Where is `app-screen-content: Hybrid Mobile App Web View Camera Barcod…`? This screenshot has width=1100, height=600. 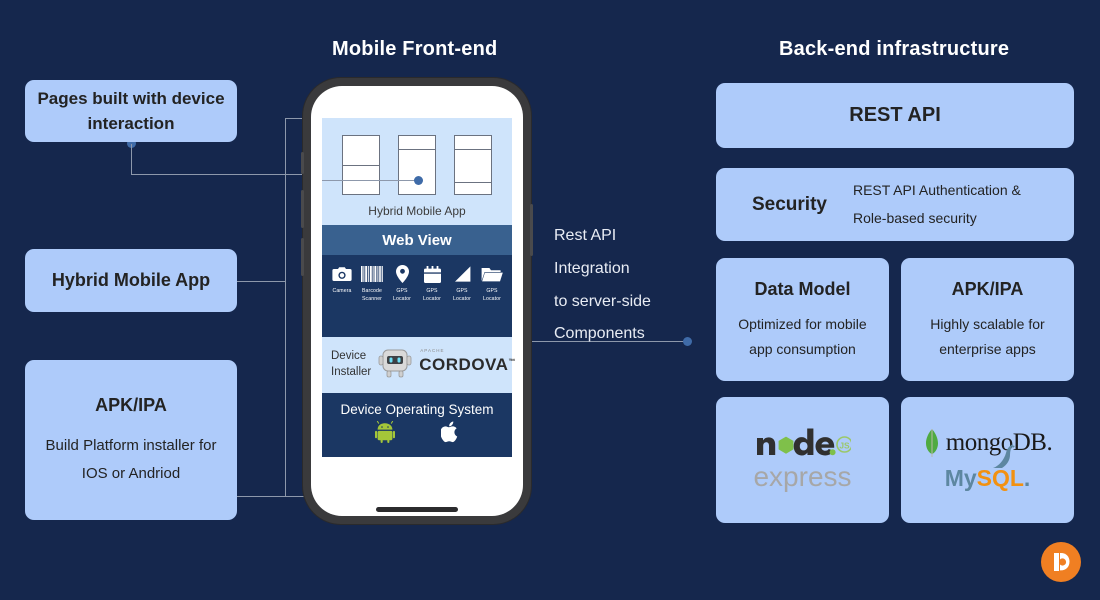
app-screen-content: Hybrid Mobile App Web View Camera Barcod… is located at coordinates (418, 310).